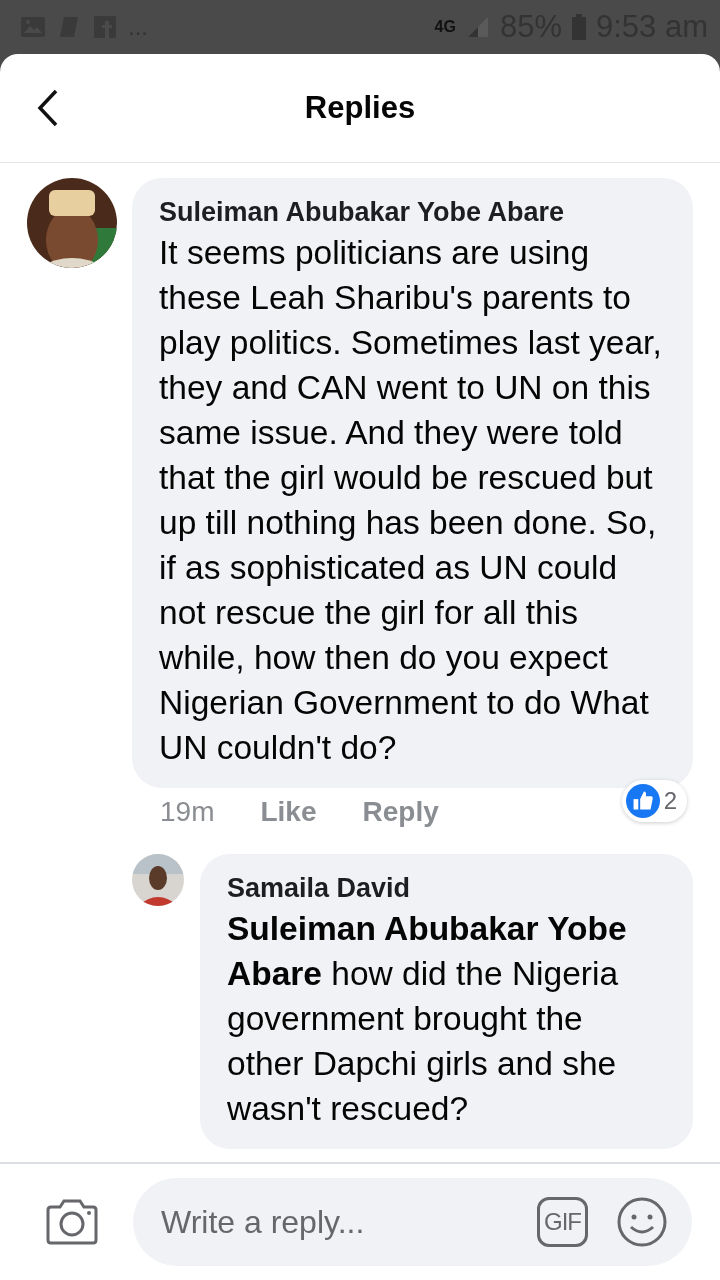 This screenshot has height=1280, width=720. Describe the element at coordinates (654, 801) in the screenshot. I see `reaction-count: 2` at that location.